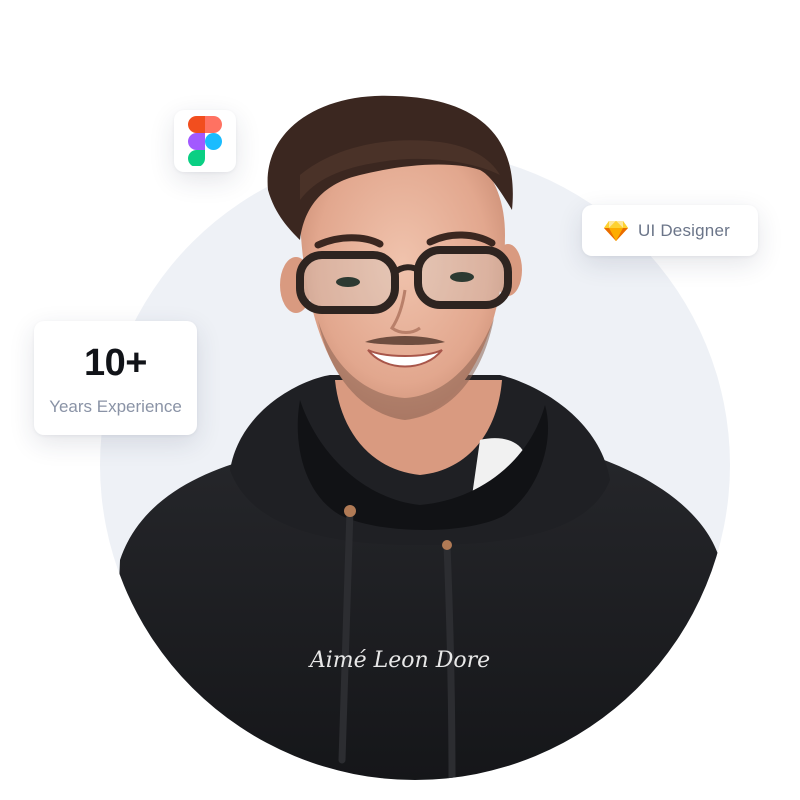 The image size is (800, 800). What do you see at coordinates (115, 406) in the screenshot?
I see `experience-label: Years Experience` at bounding box center [115, 406].